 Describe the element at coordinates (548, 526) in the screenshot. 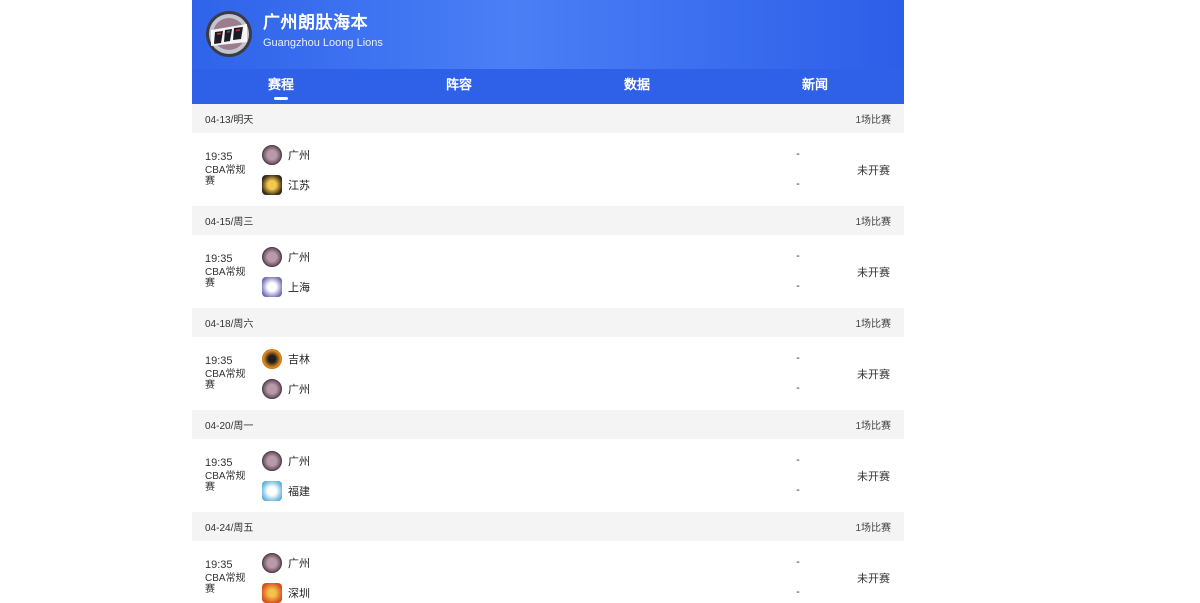

I see `day-header: 04-24/周五 1场比赛` at that location.